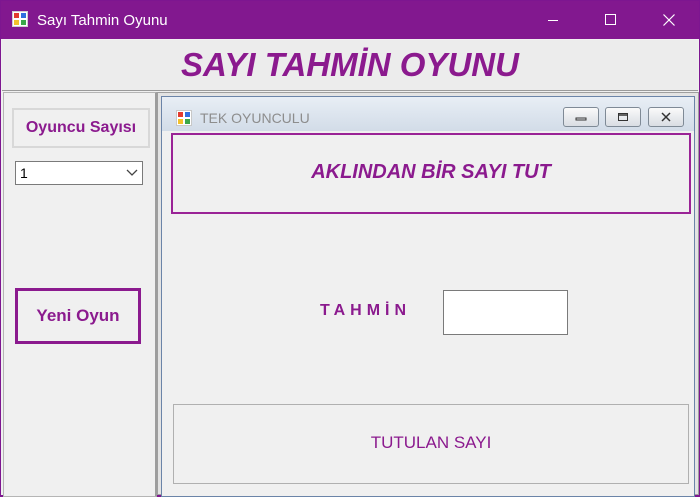  I want to click on maximize-button, so click(611, 20).